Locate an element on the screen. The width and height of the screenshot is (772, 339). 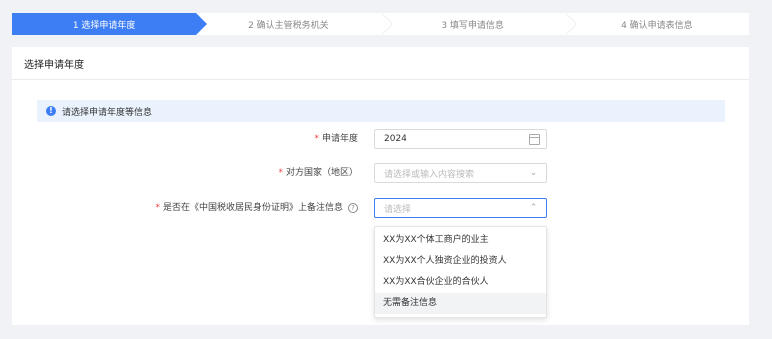
stepper: 1 选择申请年度 2 确认主管税务机关 3 填写申请信息 4 确认申请表信息 is located at coordinates (380, 24).